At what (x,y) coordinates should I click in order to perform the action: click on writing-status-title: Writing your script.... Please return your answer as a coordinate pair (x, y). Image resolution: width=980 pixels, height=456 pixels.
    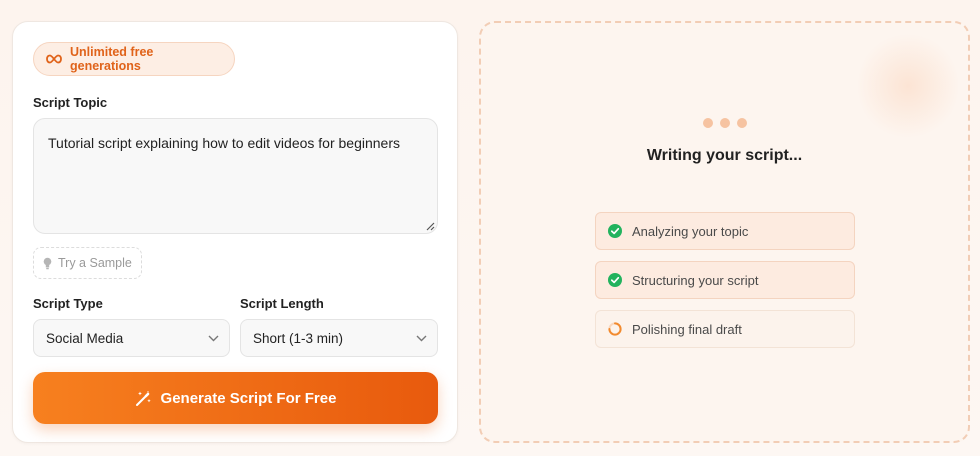
    Looking at the image, I should click on (724, 155).